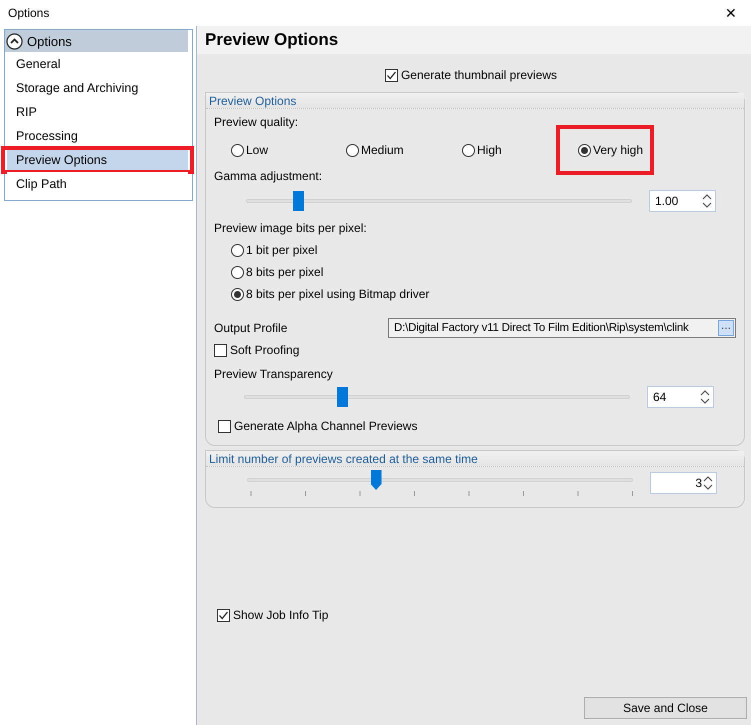 The width and height of the screenshot is (751, 725). Describe the element at coordinates (489, 150) in the screenshot. I see `radio-label: High` at that location.